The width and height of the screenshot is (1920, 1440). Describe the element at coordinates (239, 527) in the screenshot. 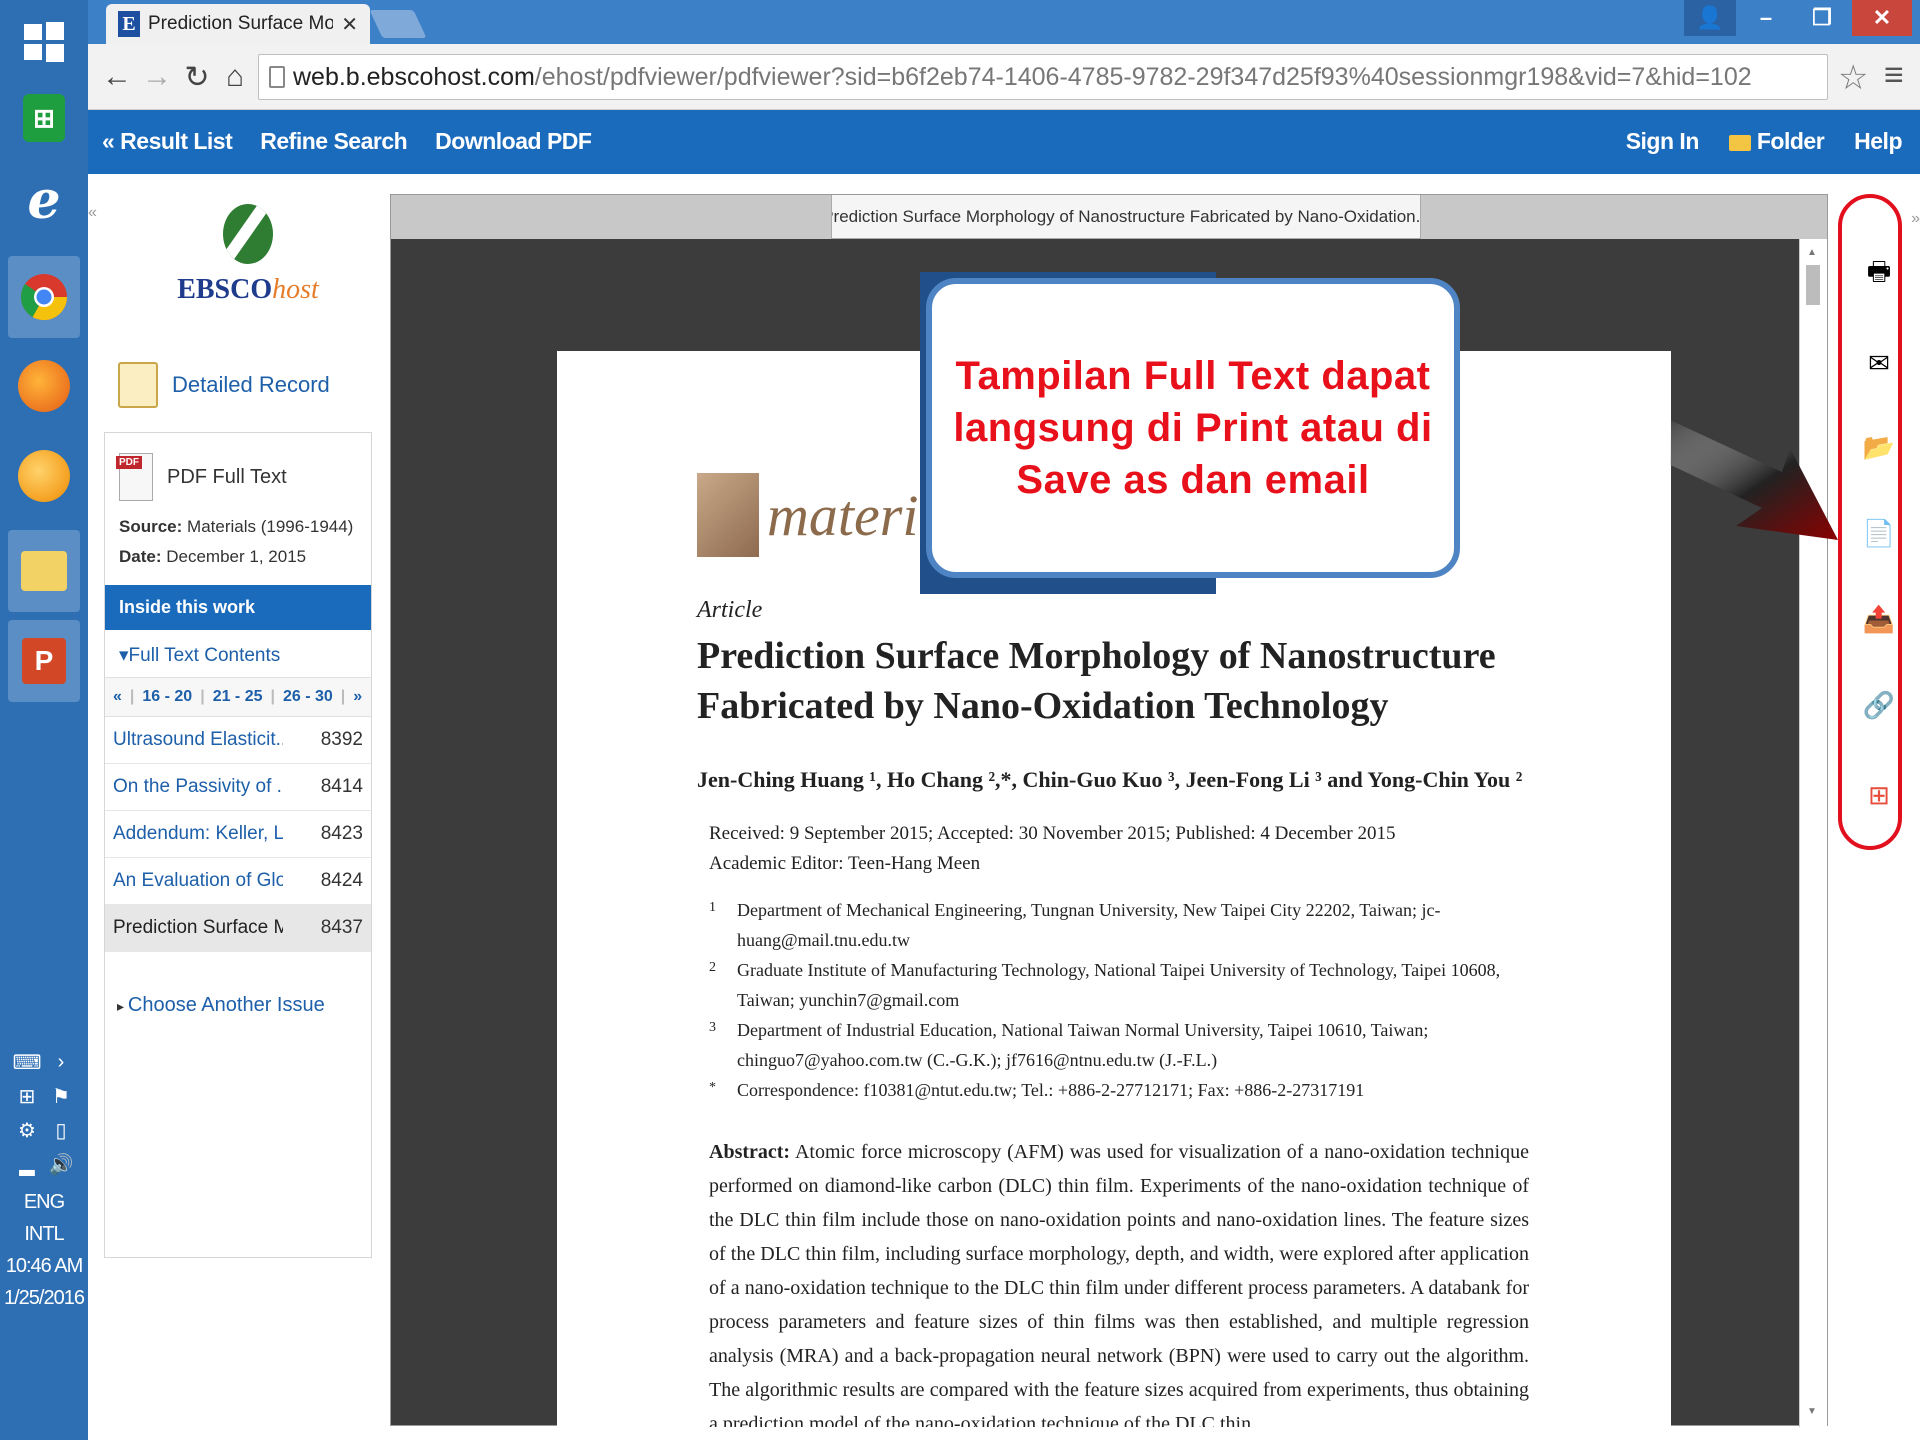

I see `source-line: Source: Materials (1996-1944)` at that location.